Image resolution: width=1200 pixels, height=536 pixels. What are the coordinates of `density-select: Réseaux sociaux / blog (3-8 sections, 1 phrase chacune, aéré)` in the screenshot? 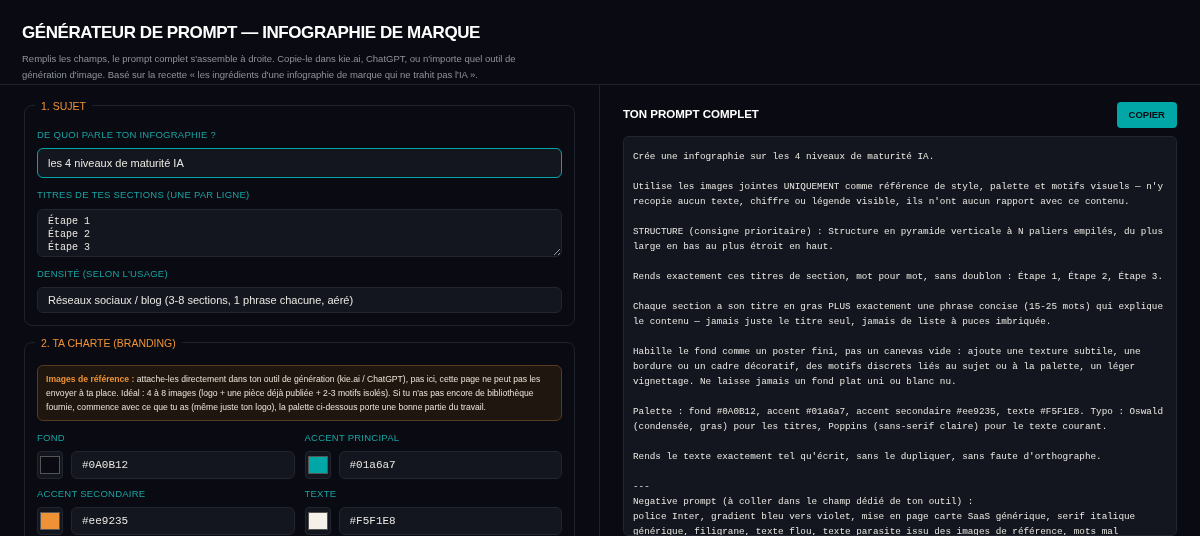 It's located at (299, 299).